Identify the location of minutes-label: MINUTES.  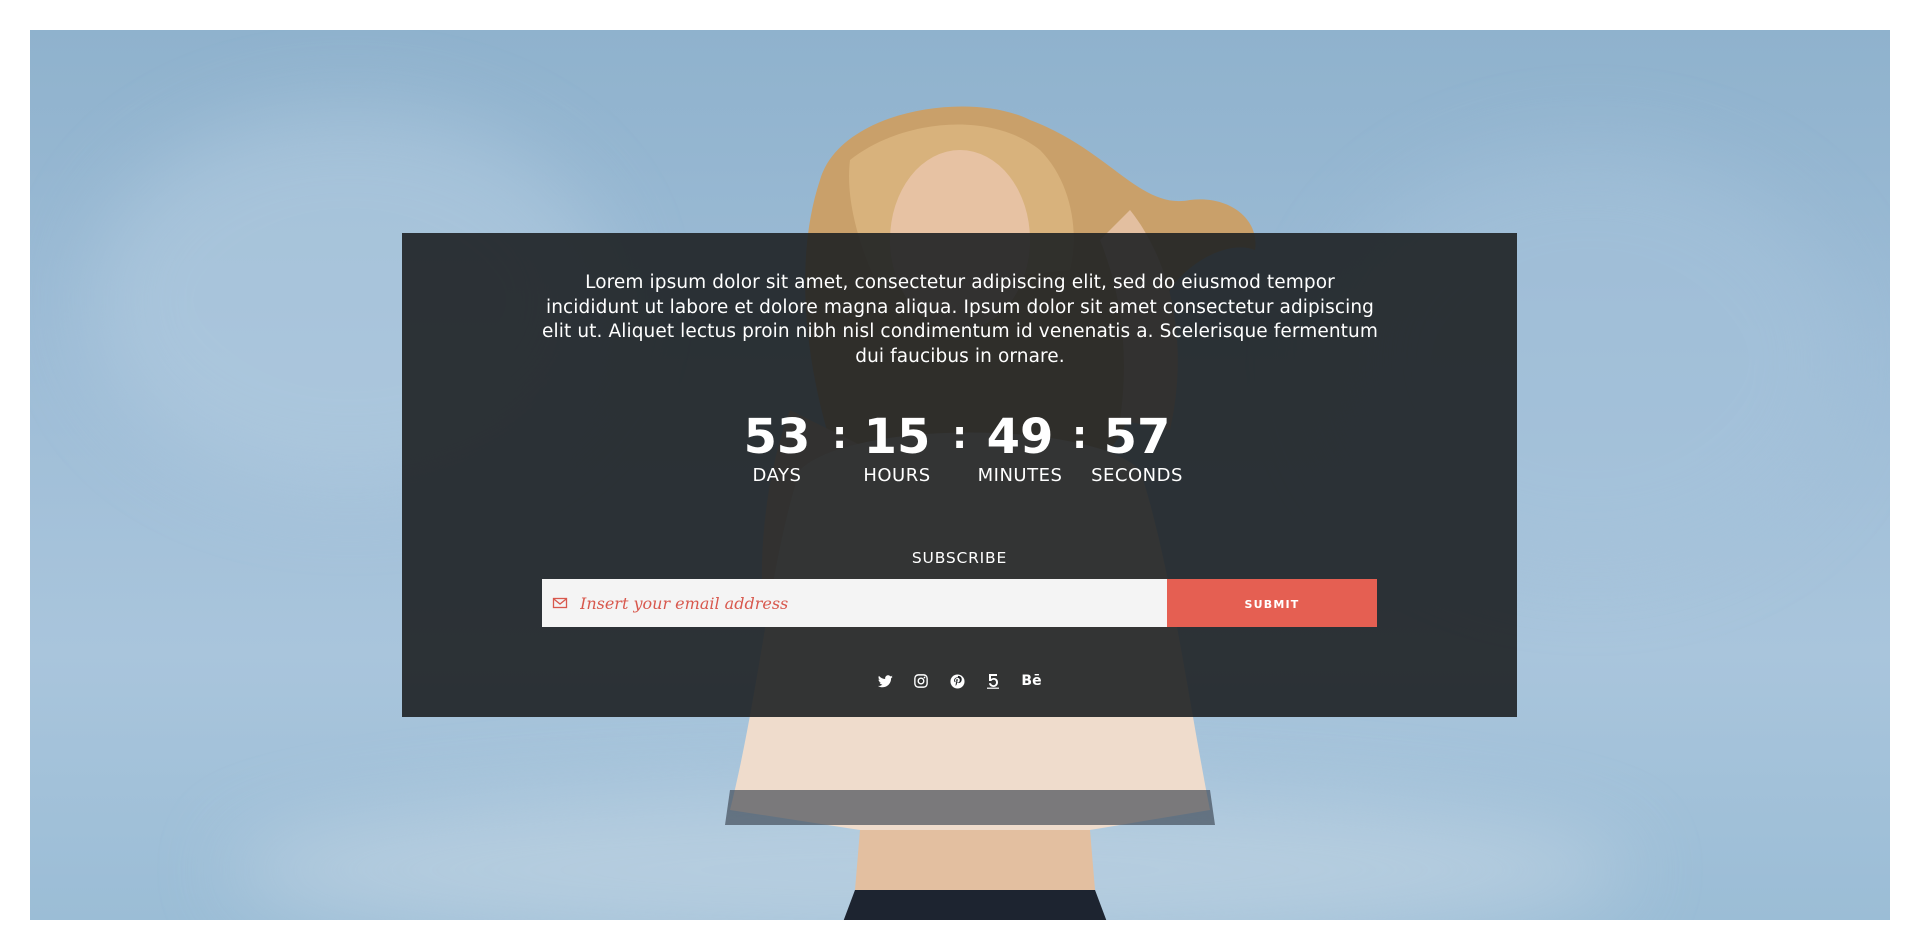
(1020, 475).